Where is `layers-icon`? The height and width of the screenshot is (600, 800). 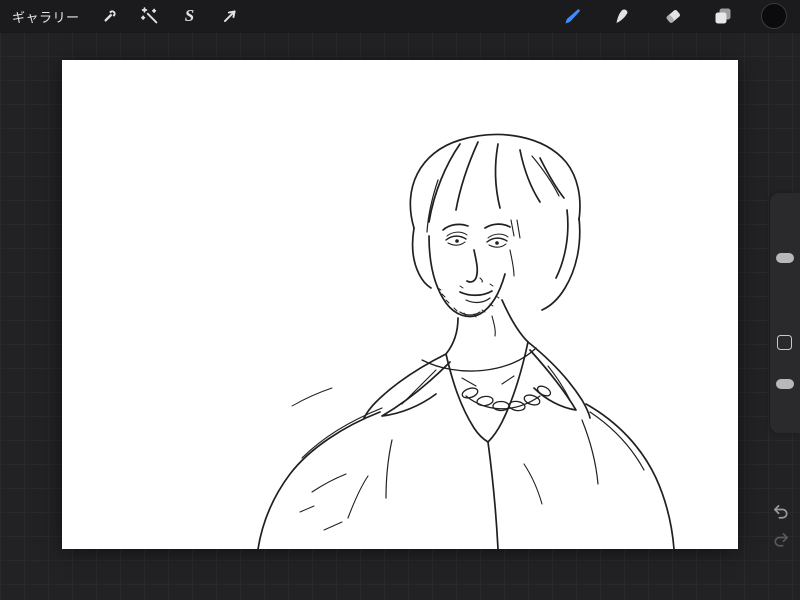
layers-icon is located at coordinates (723, 16).